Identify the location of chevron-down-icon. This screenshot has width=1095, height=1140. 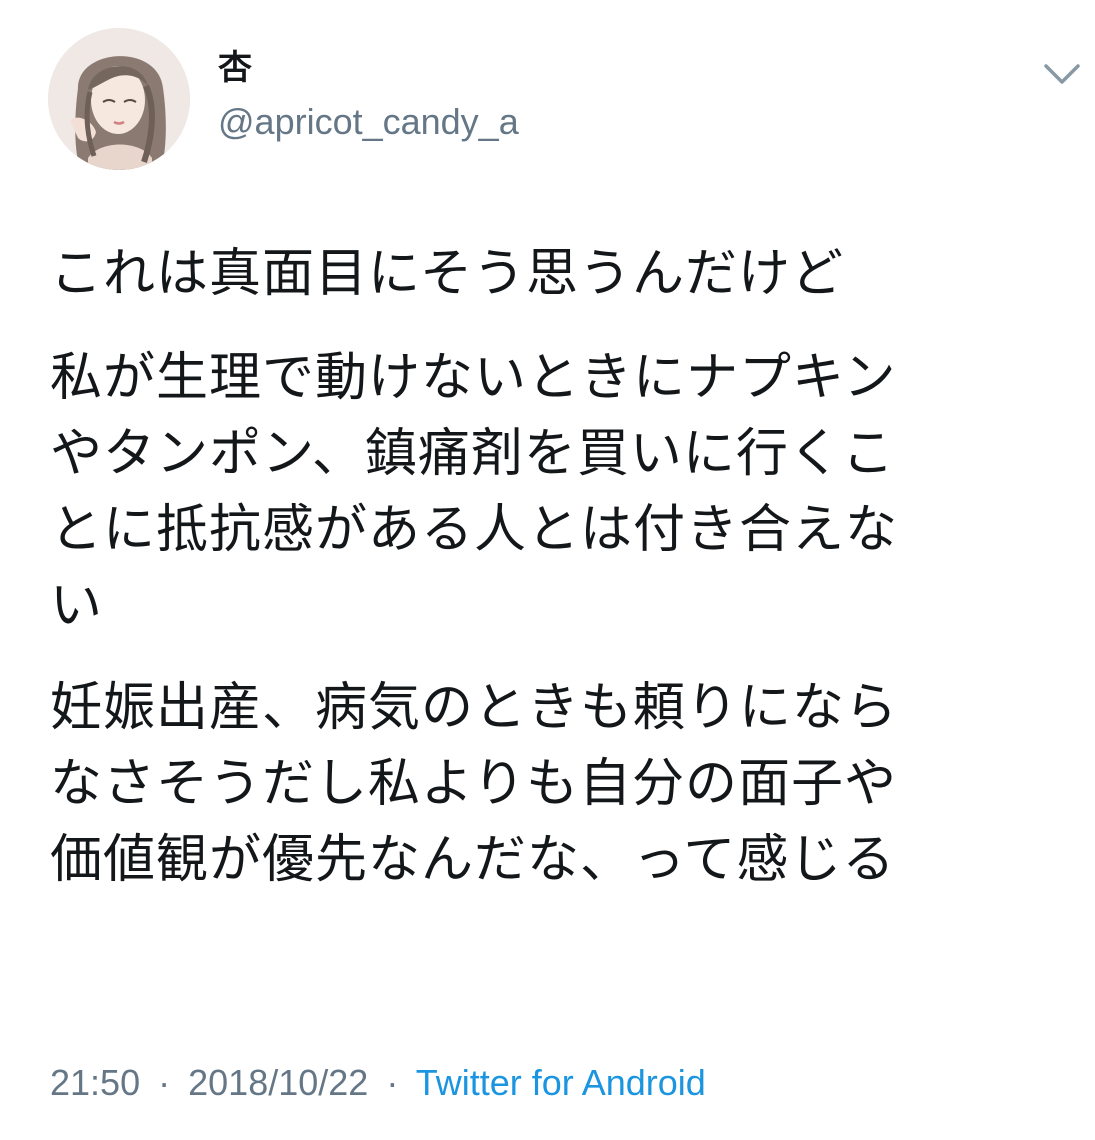
(1062, 76).